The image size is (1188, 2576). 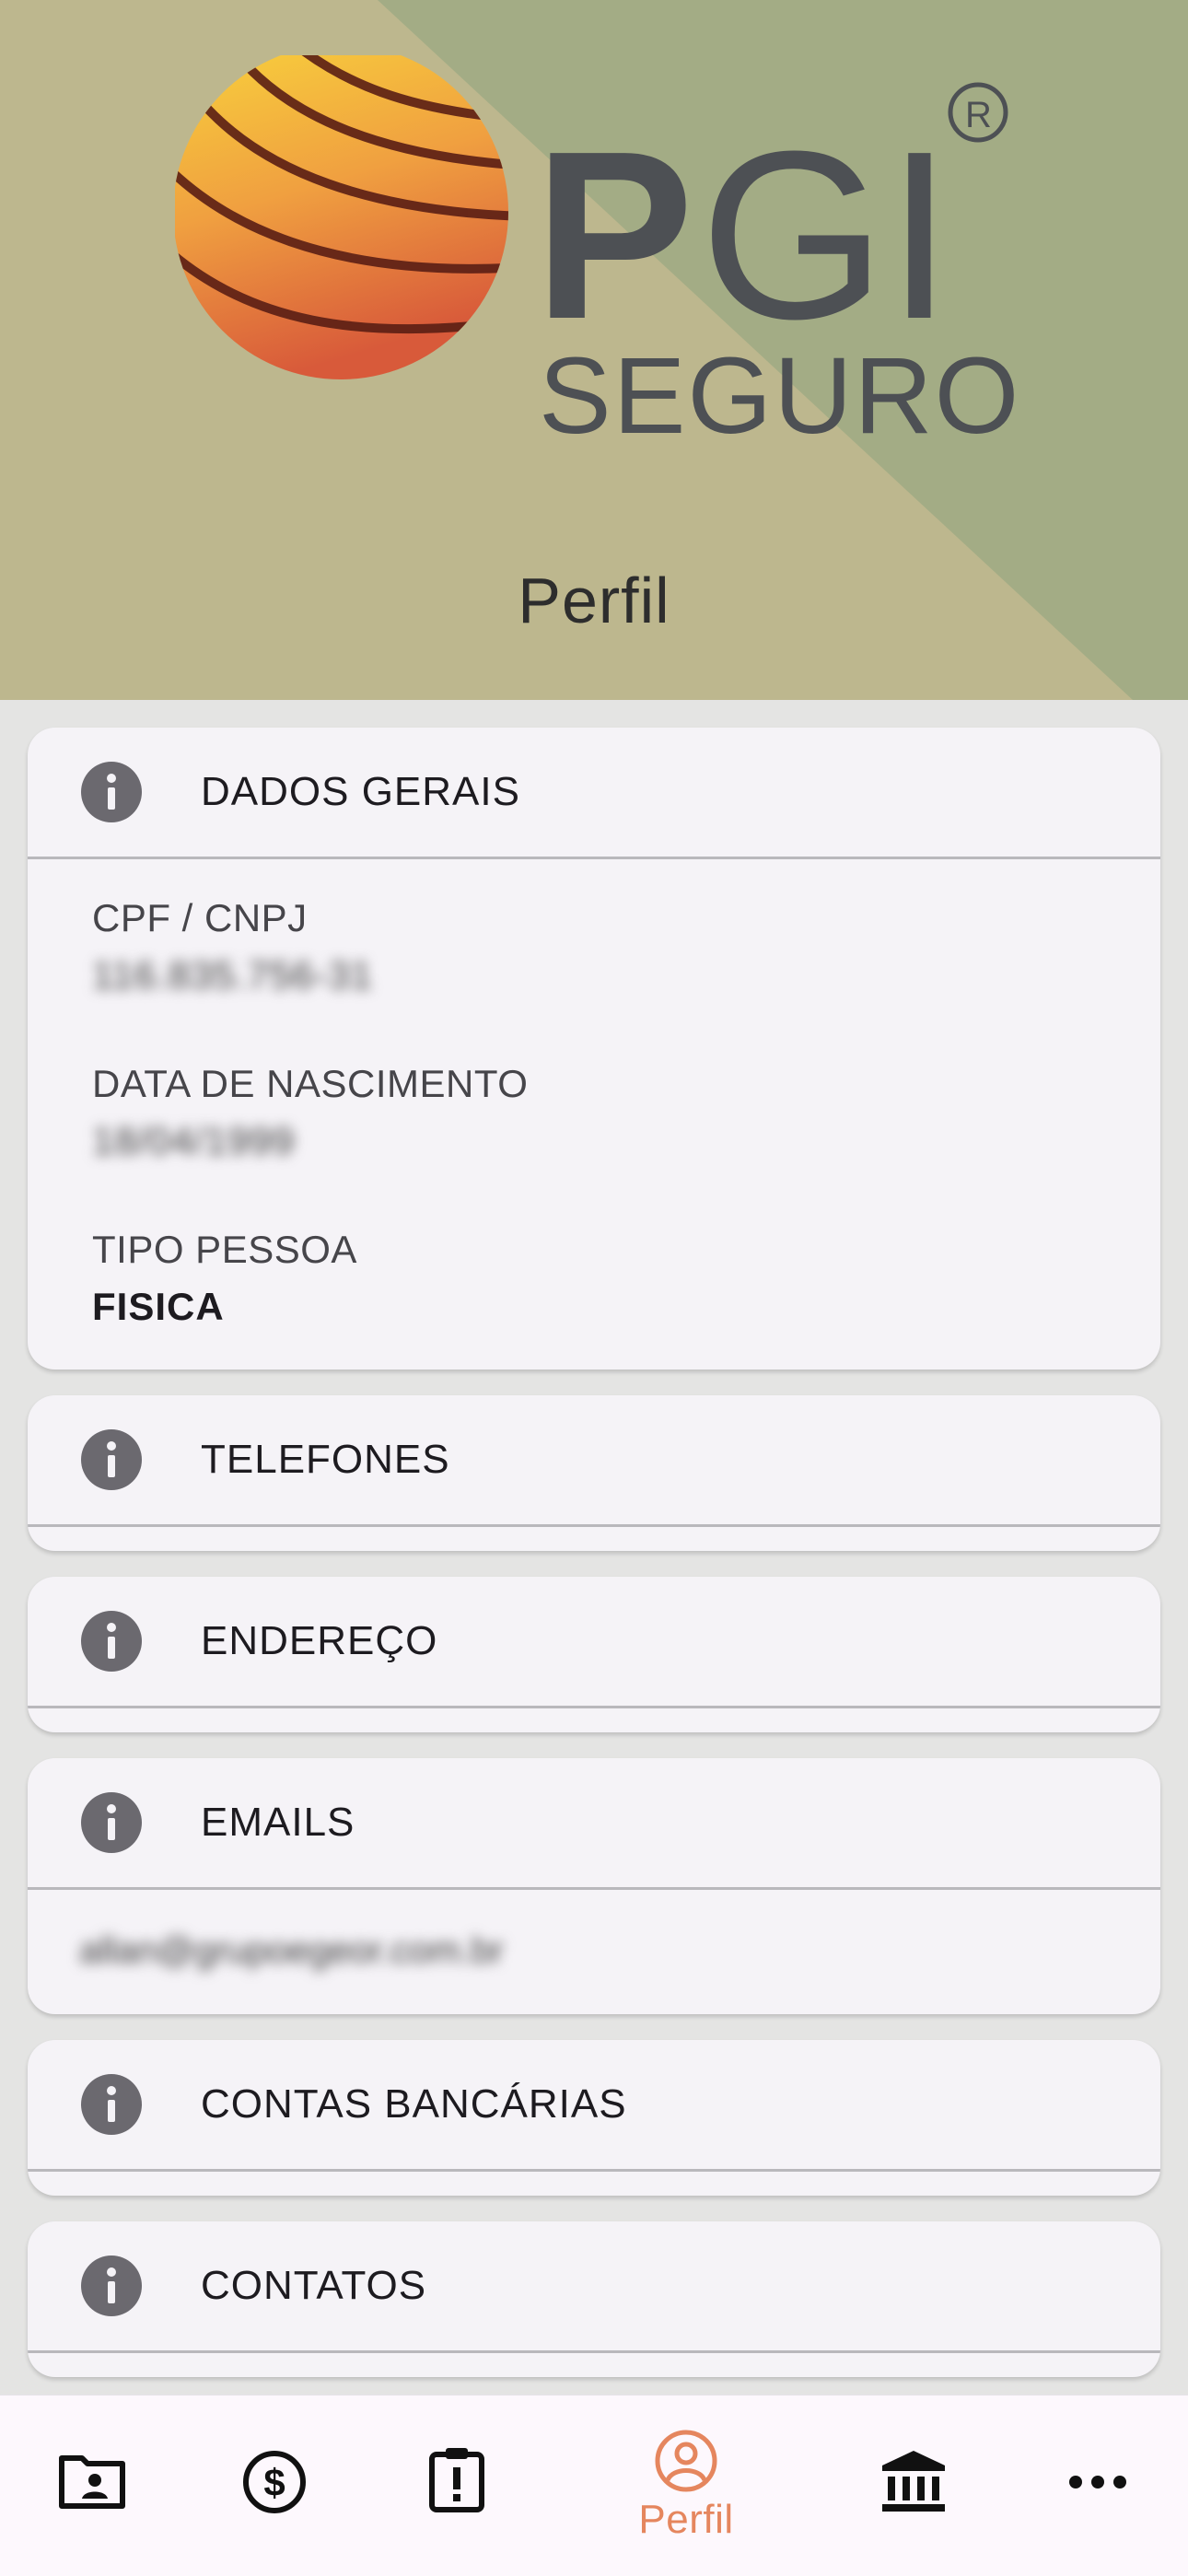 I want to click on field-value-nascimento: 18/04/1999, so click(x=194, y=1140).